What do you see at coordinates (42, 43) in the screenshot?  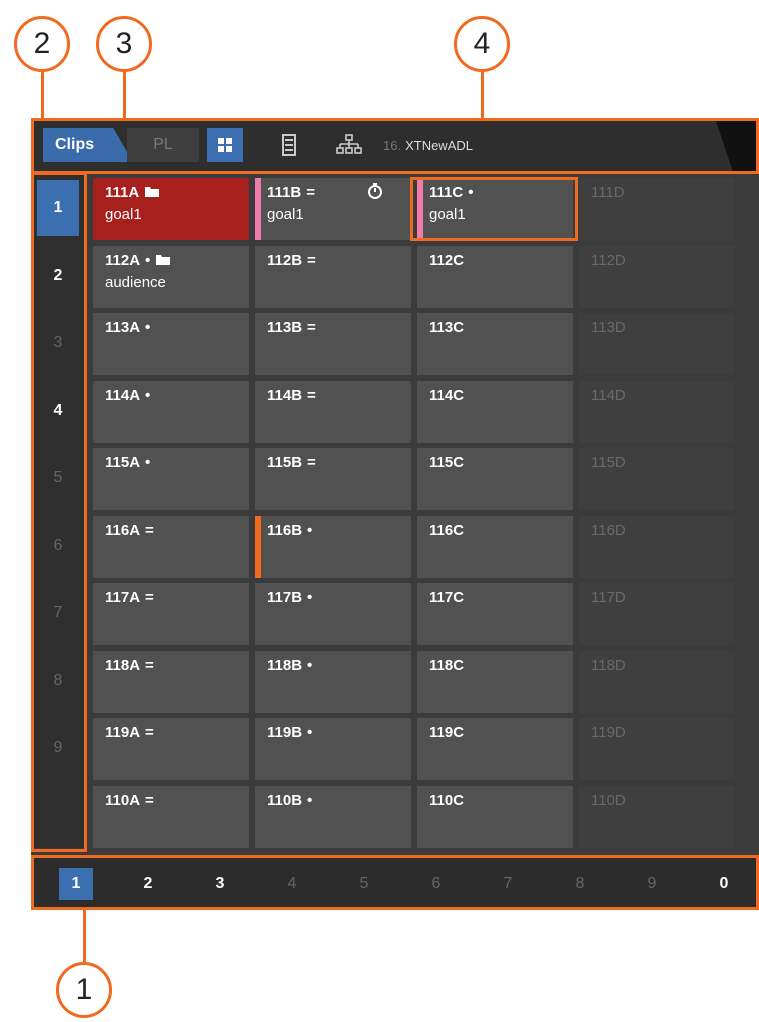 I see `callout-2-label: 2` at bounding box center [42, 43].